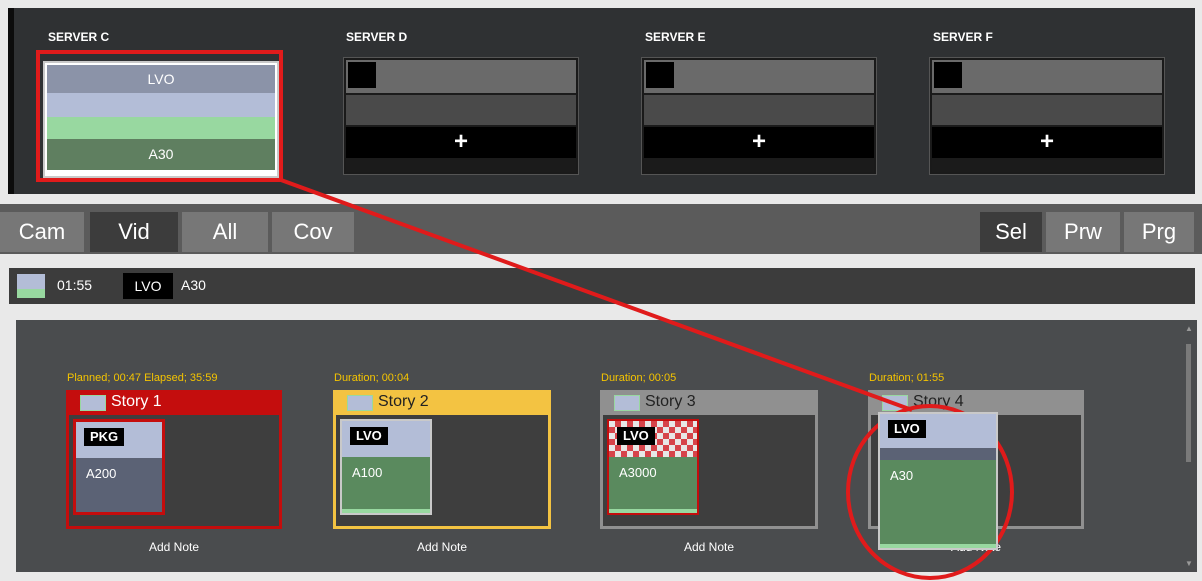 Image resolution: width=1202 pixels, height=581 pixels. Describe the element at coordinates (161, 79) in the screenshot. I see `server-c-top-label: LVO` at that location.